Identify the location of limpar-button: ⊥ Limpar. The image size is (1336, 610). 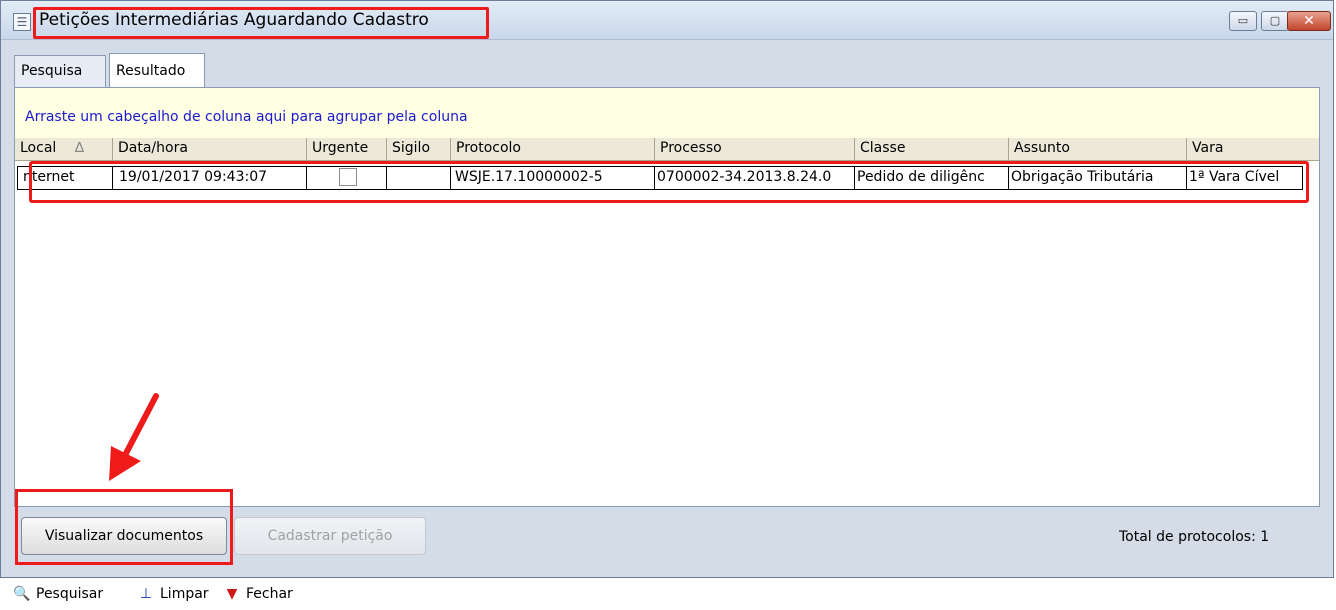
(172, 594).